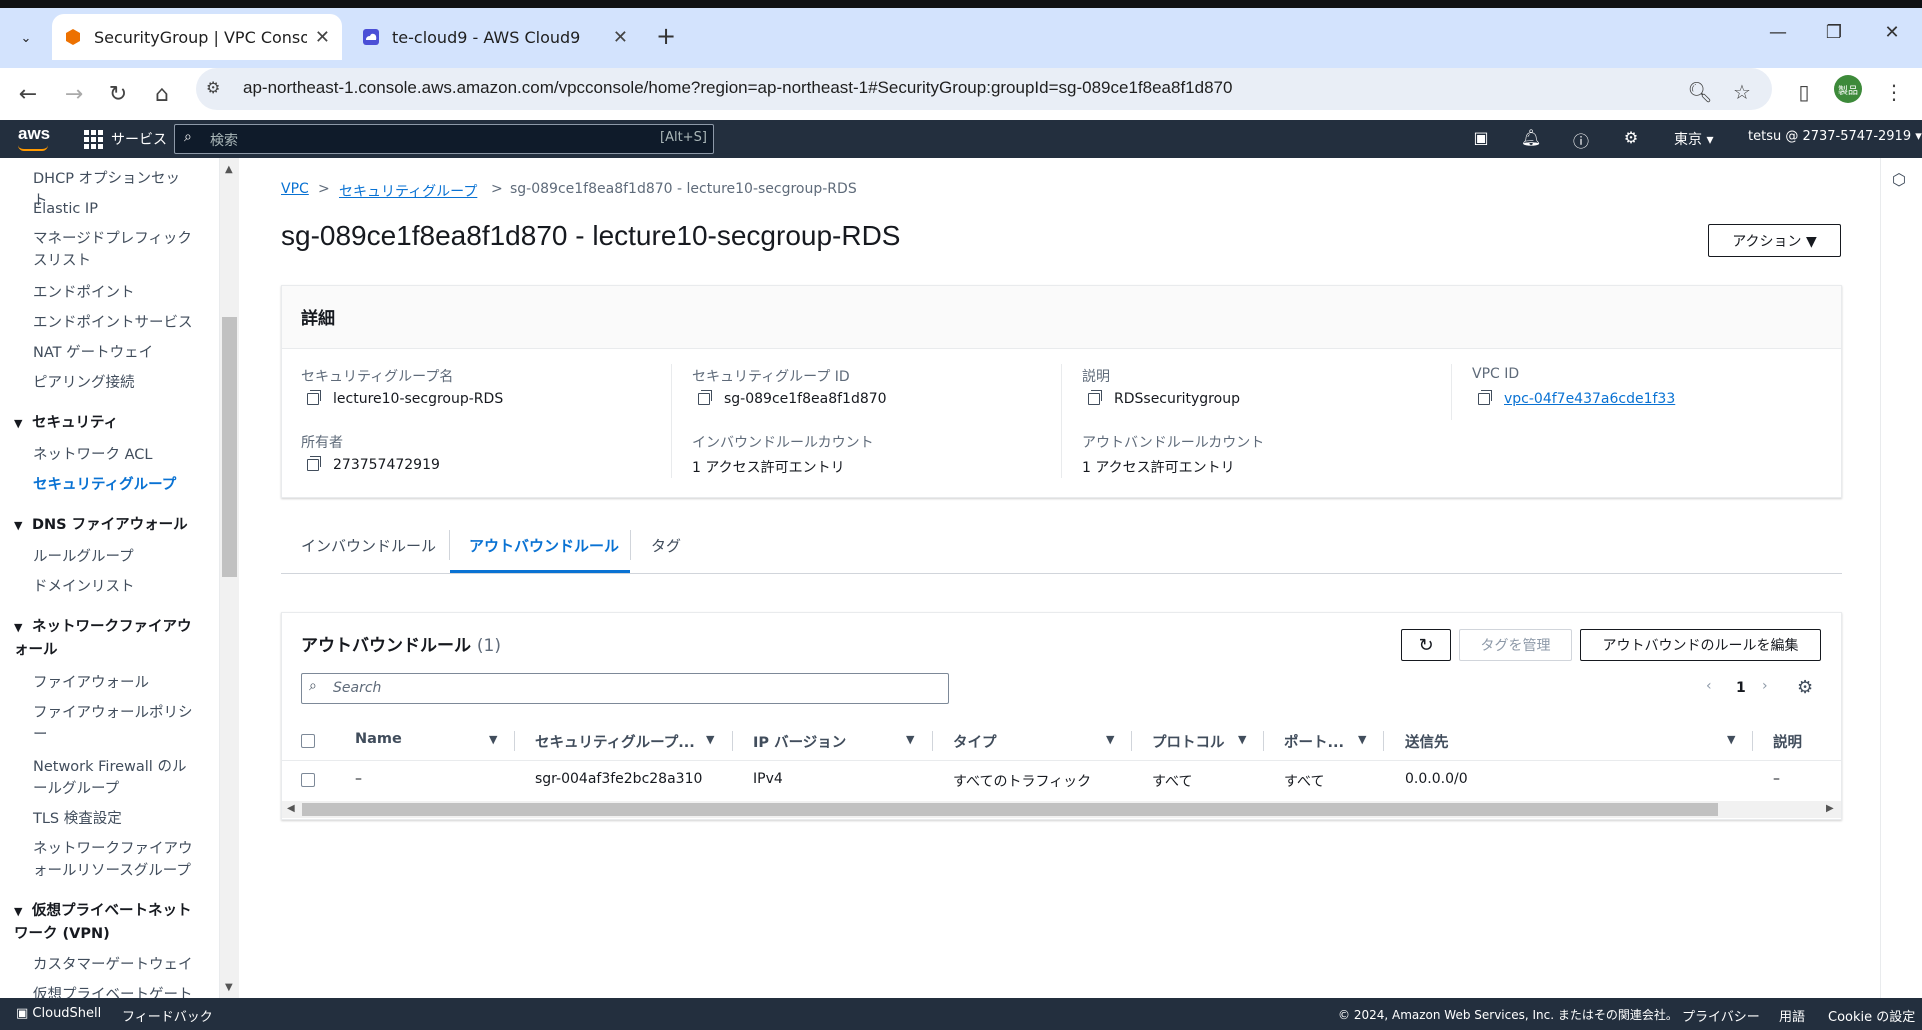  What do you see at coordinates (1899, 179) in the screenshot?
I see `info-panel-icon: ⬡` at bounding box center [1899, 179].